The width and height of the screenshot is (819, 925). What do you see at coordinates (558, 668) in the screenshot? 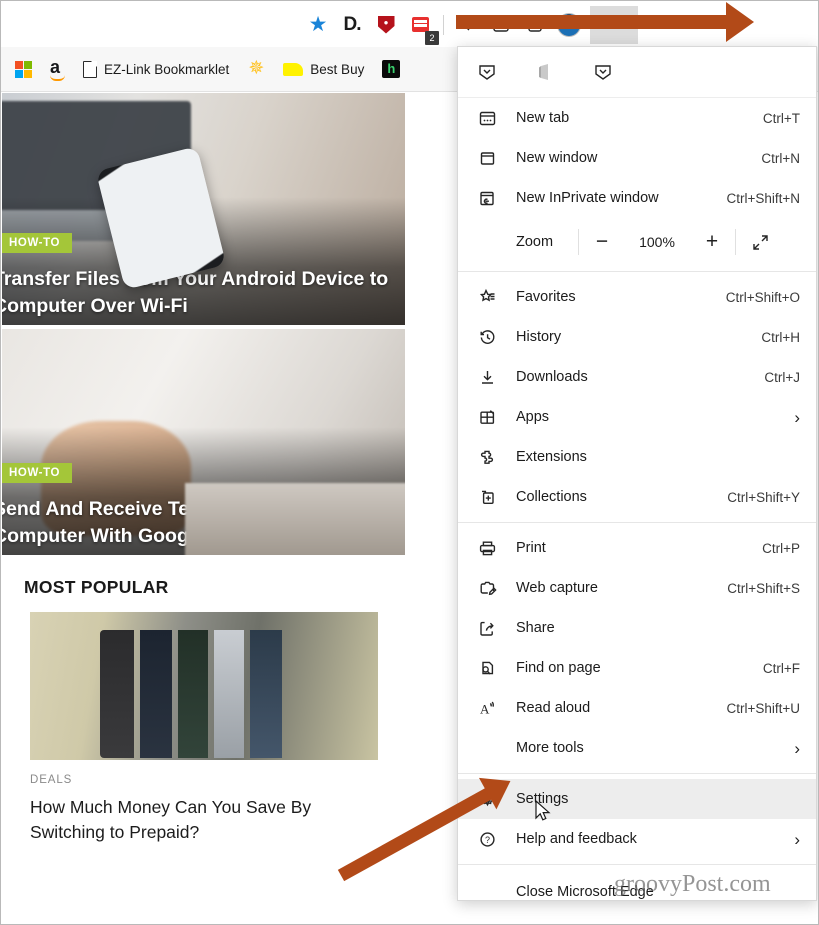
I see `menu-item-label: Find on page` at bounding box center [558, 668].